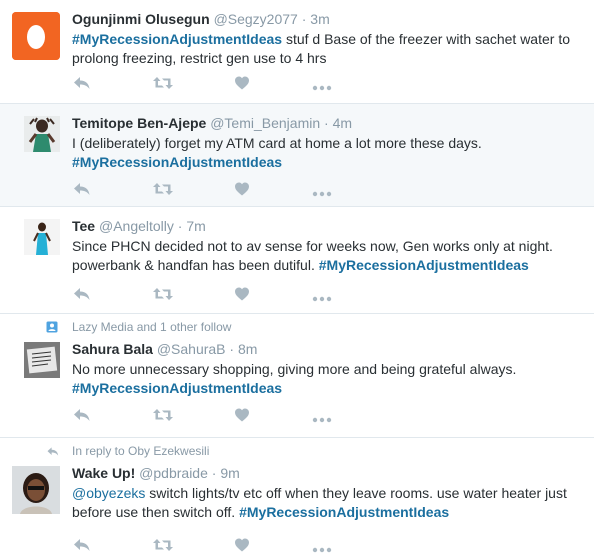 This screenshot has width=594, height=560. I want to click on tweet-timestamp: 3m, so click(319, 19).